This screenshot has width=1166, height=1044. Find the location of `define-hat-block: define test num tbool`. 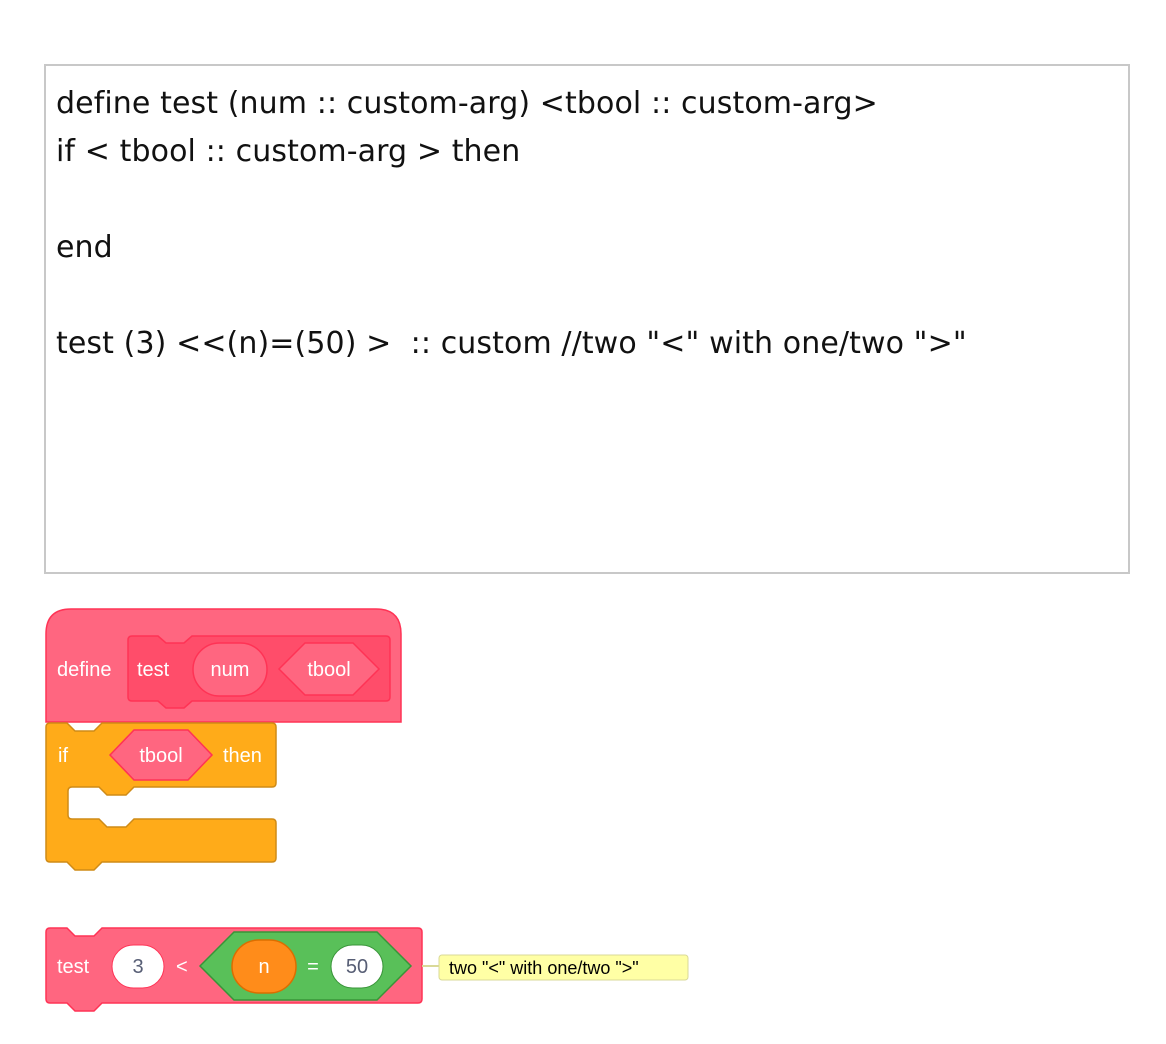

define-hat-block: define test num tbool is located at coordinates (223, 665).